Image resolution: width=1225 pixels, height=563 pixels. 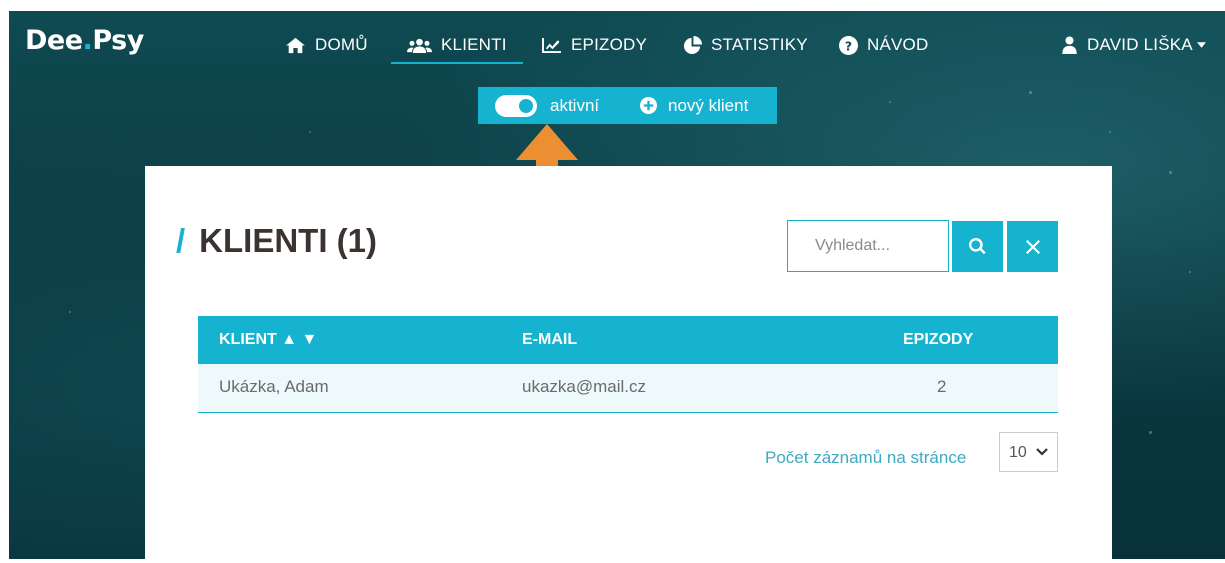 I want to click on nav-label-epizody: EPIZODY, so click(x=609, y=44).